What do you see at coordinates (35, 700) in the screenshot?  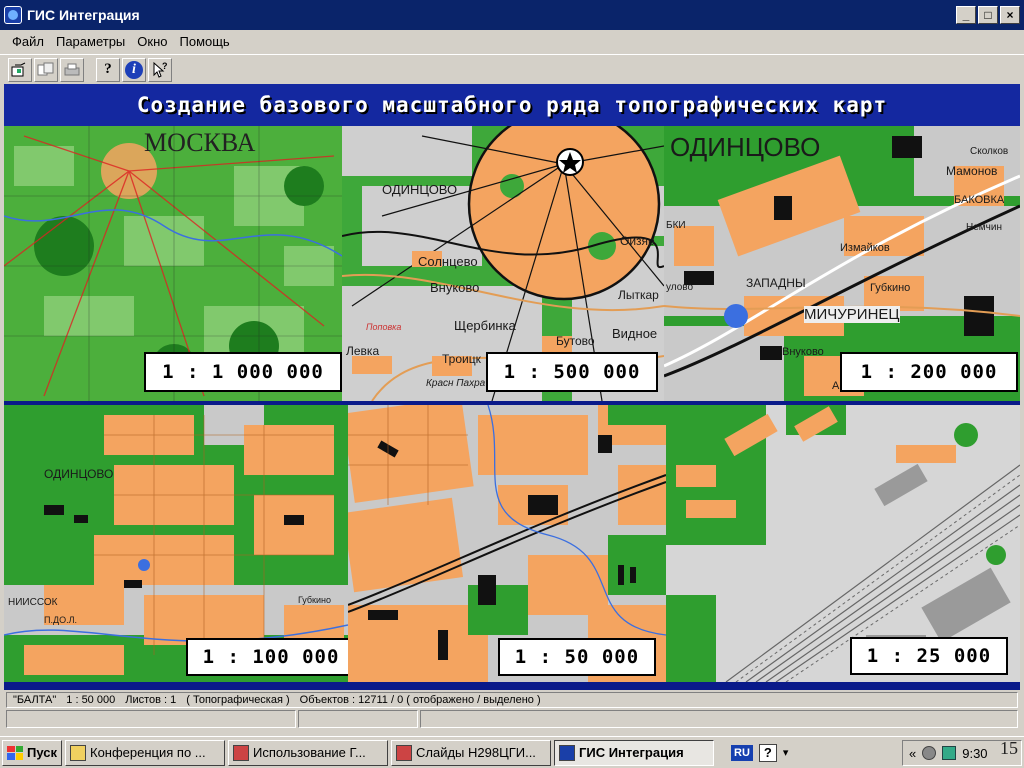 I see `status-map-name: "БАЛТА"` at bounding box center [35, 700].